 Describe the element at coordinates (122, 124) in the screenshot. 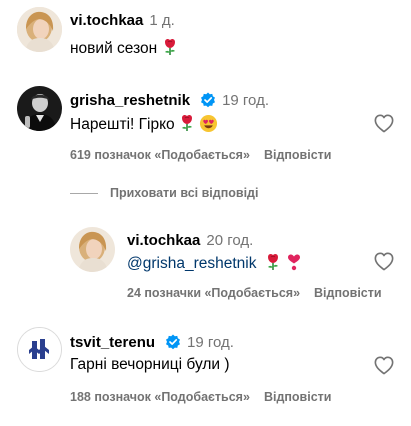

I see `comment-text: Нарешті! Гірко` at that location.